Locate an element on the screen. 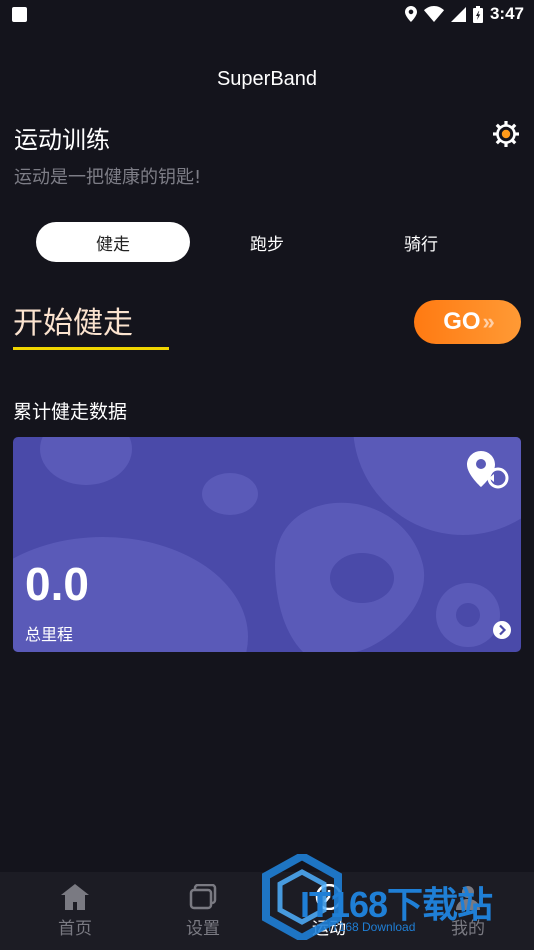  nav-sport-label: 运动 is located at coordinates (329, 929).